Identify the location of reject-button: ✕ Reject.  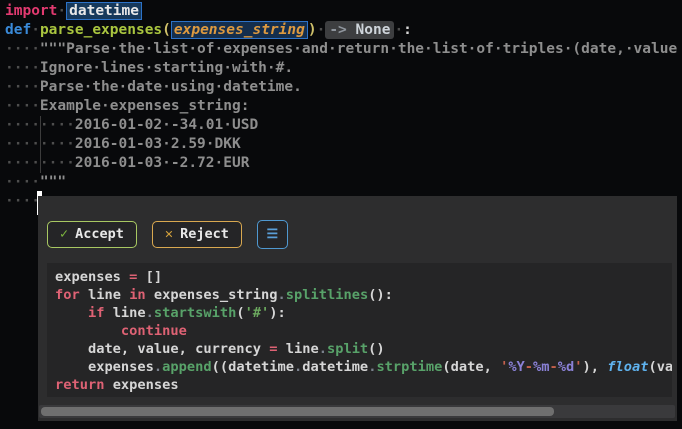
(196, 234).